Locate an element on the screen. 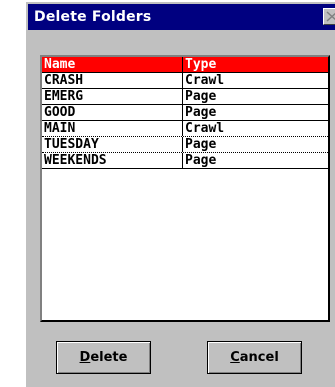 The height and width of the screenshot is (387, 335). cancel-label-rest: ancel is located at coordinates (259, 357).